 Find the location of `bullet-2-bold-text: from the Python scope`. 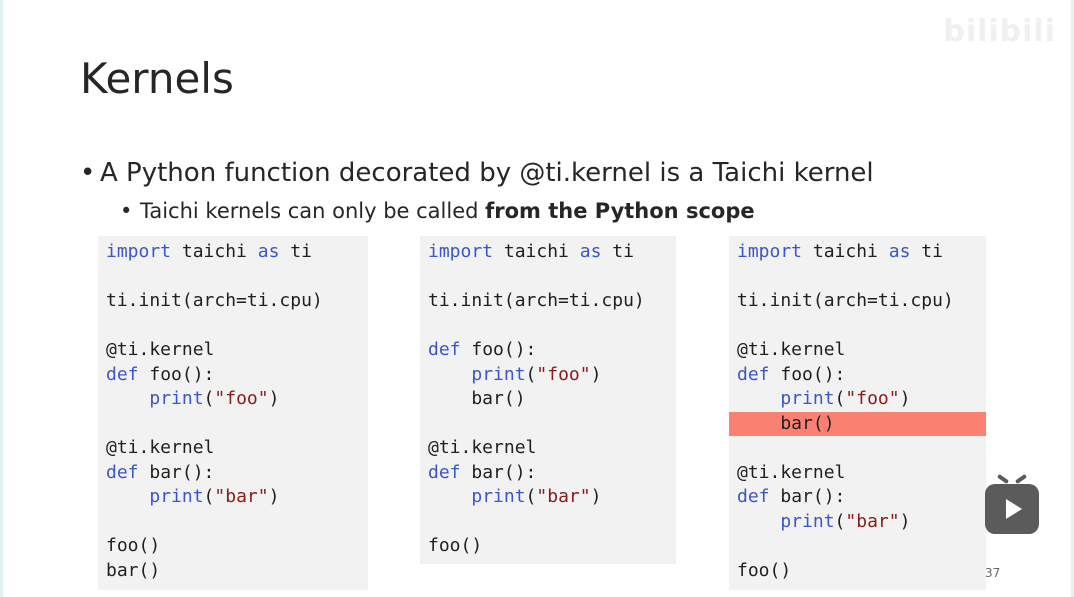

bullet-2-bold-text: from the Python scope is located at coordinates (620, 211).